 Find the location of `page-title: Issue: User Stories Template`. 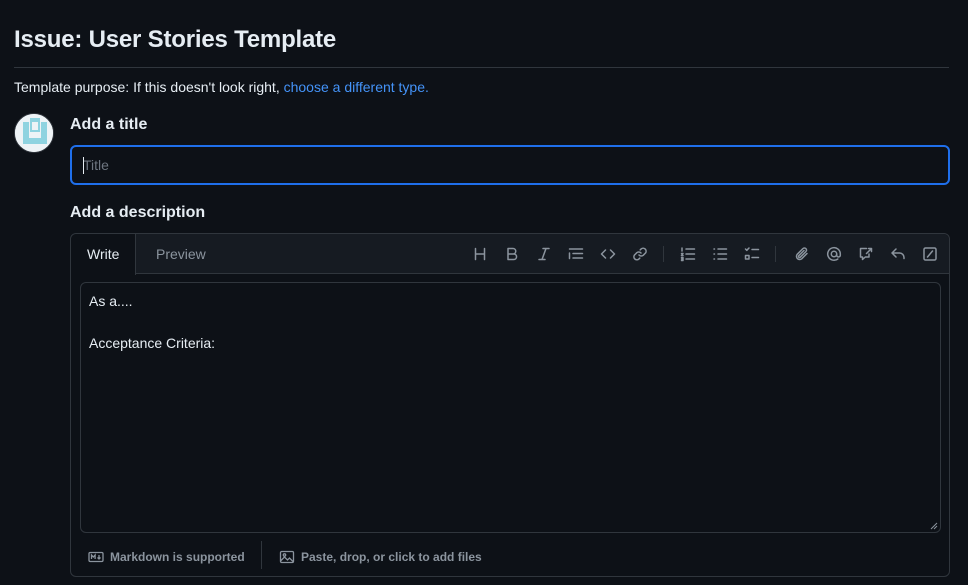

page-title: Issue: User Stories Template is located at coordinates (175, 39).